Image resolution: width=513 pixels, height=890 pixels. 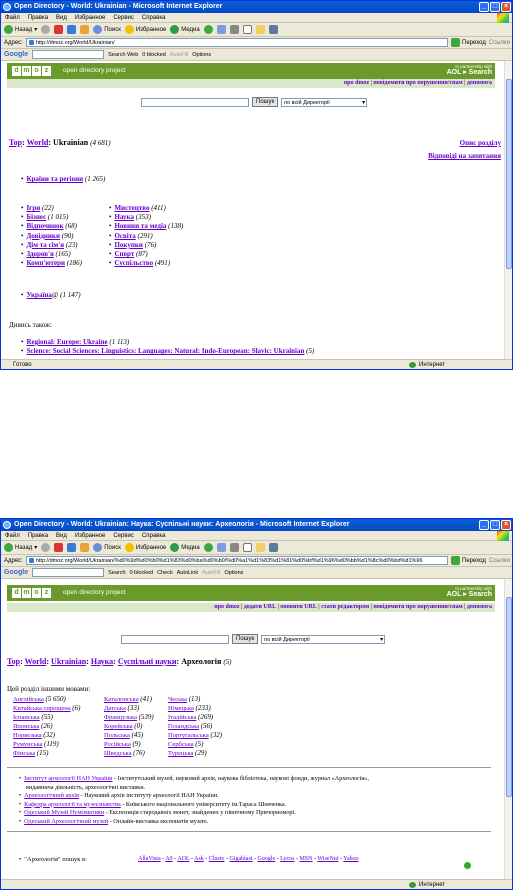 I want to click on engine-link: Google, so click(x=266, y=859).